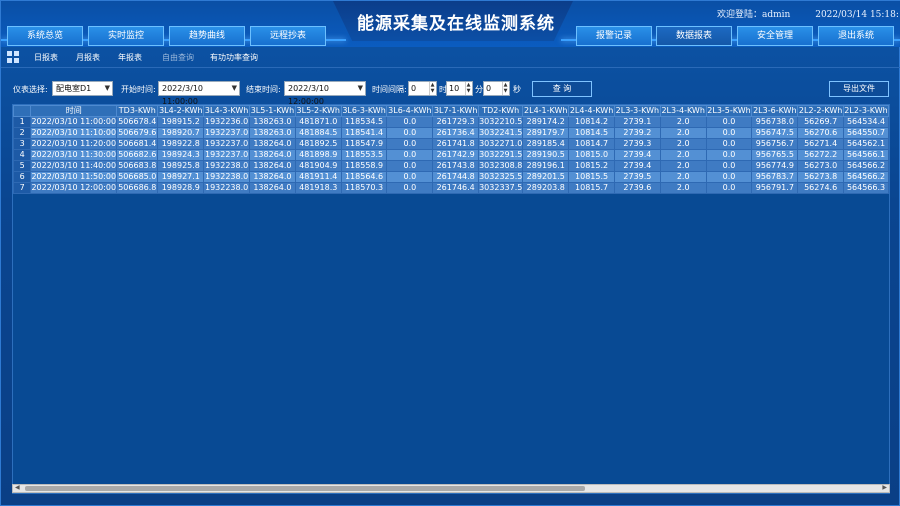  What do you see at coordinates (263, 89) in the screenshot?
I see `end-time-label: 结束时间:` at bounding box center [263, 89].